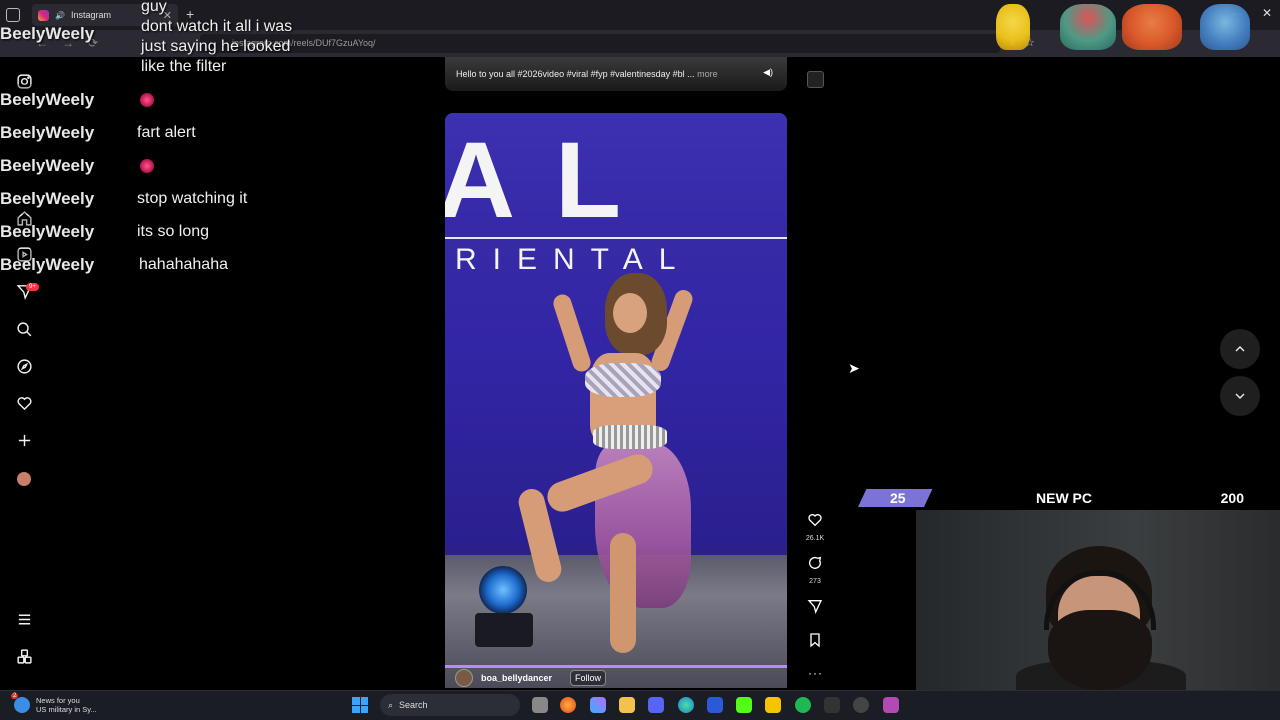  I want to click on news-title: News for you, so click(58, 700).